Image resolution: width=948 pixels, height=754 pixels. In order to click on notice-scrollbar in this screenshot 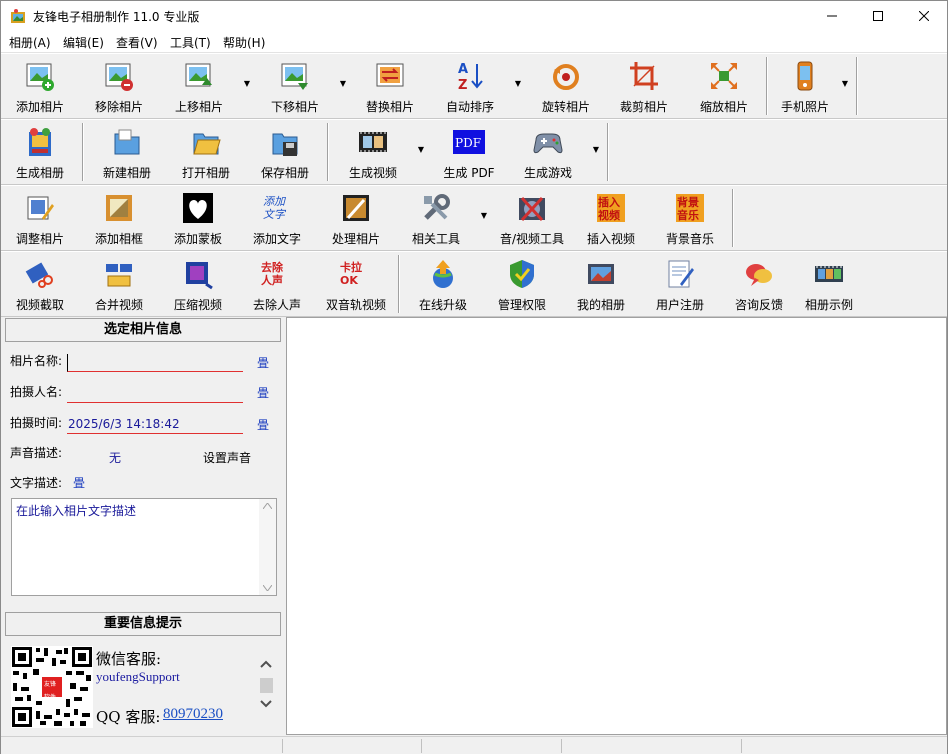, I will do `click(266, 686)`.